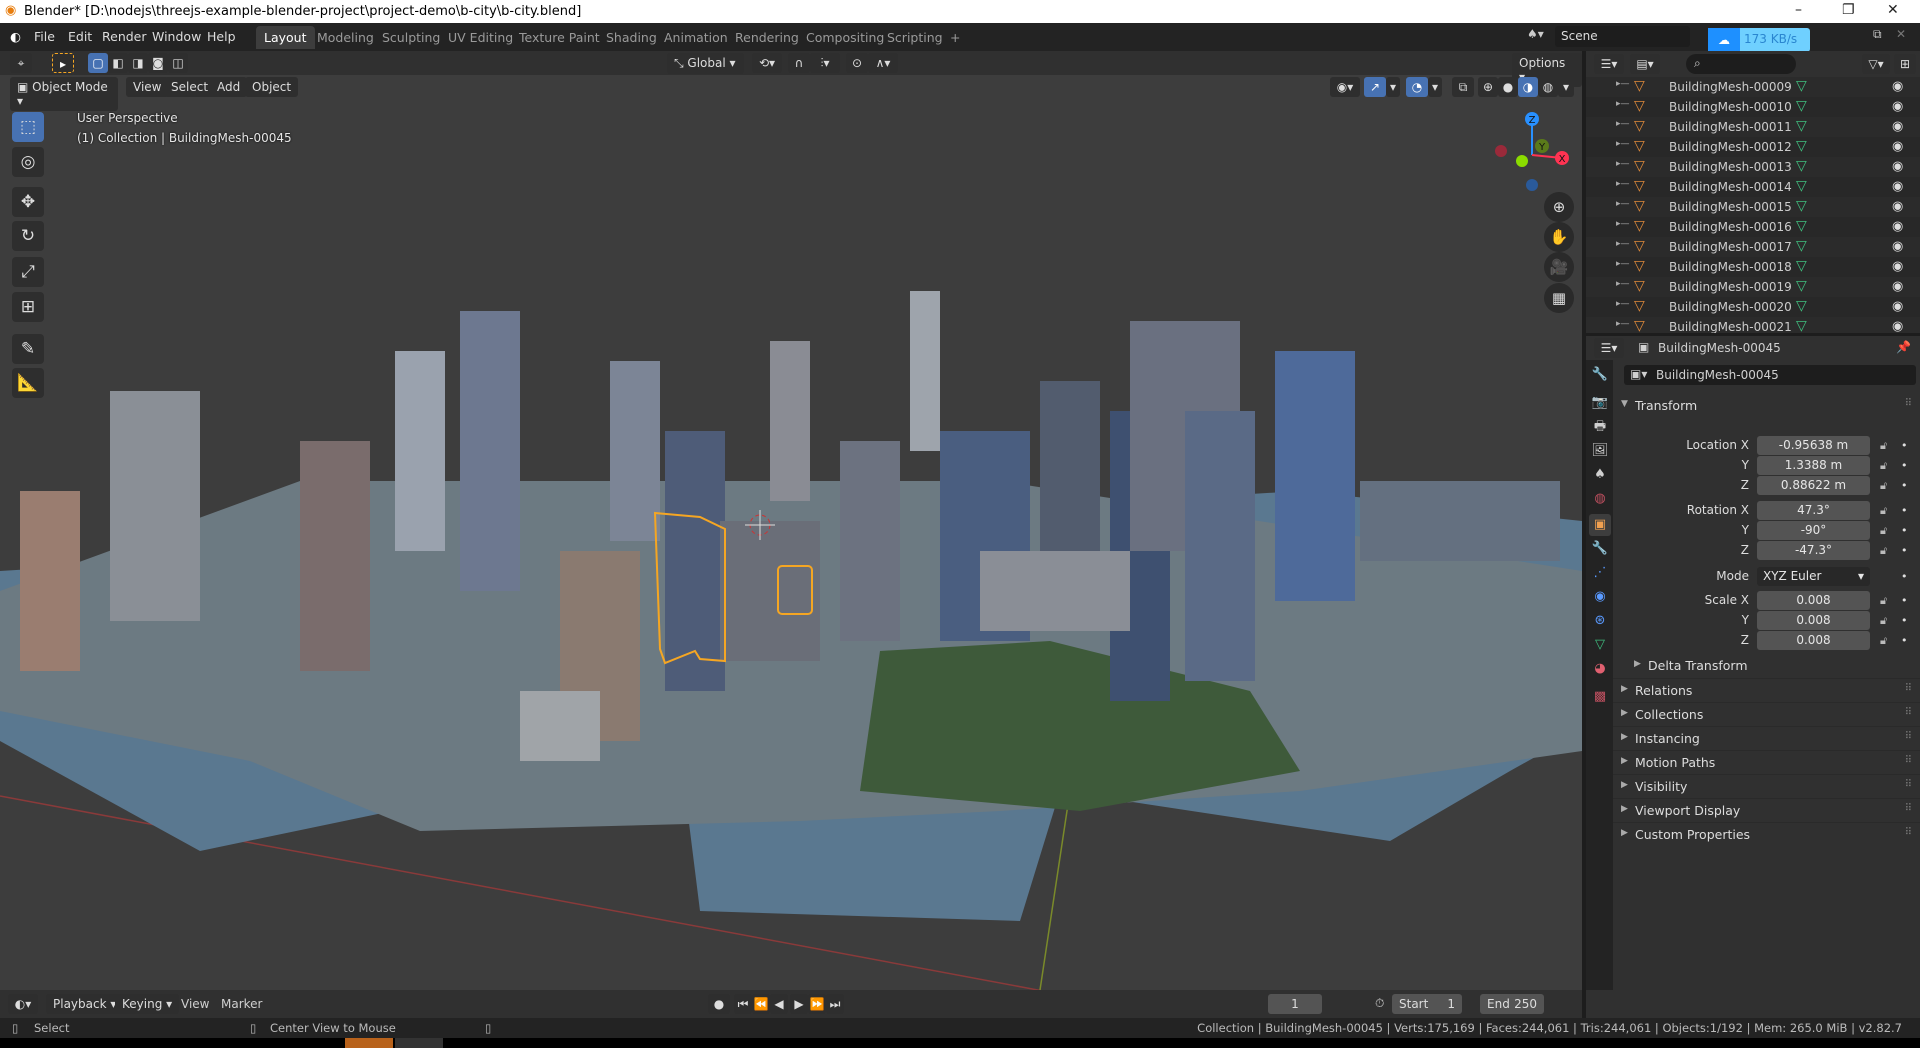 The height and width of the screenshot is (1048, 1920). I want to click on current-frame-field: 1, so click(1295, 1004).